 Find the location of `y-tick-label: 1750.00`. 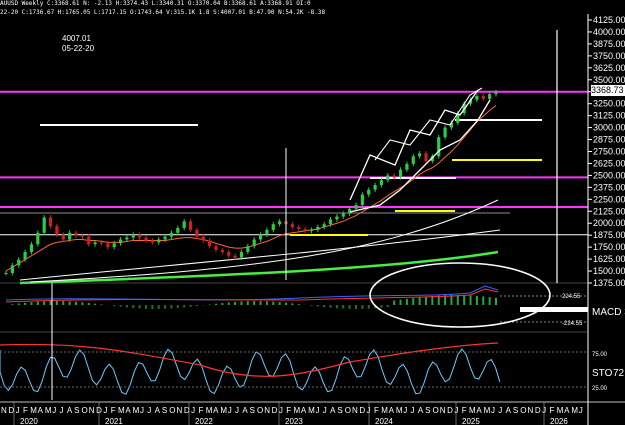

y-tick-label: 1750.00 is located at coordinates (609, 247).